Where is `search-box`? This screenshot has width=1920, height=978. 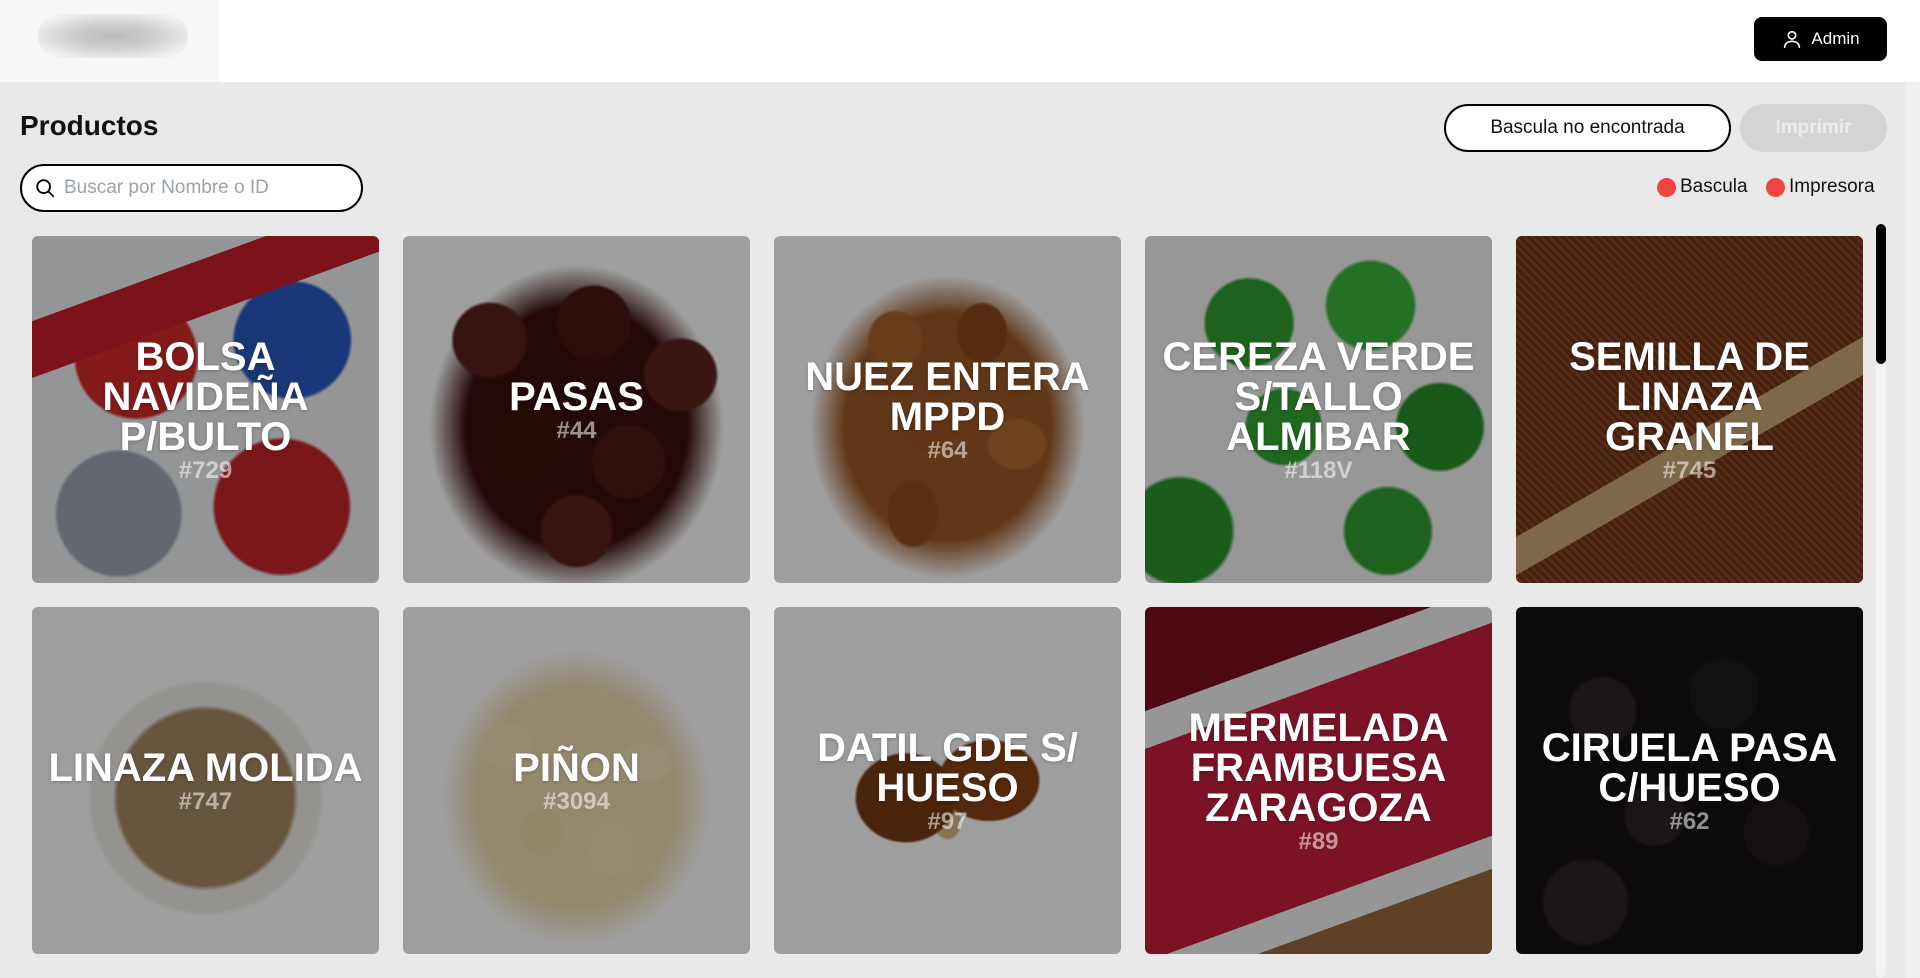
search-box is located at coordinates (191, 188).